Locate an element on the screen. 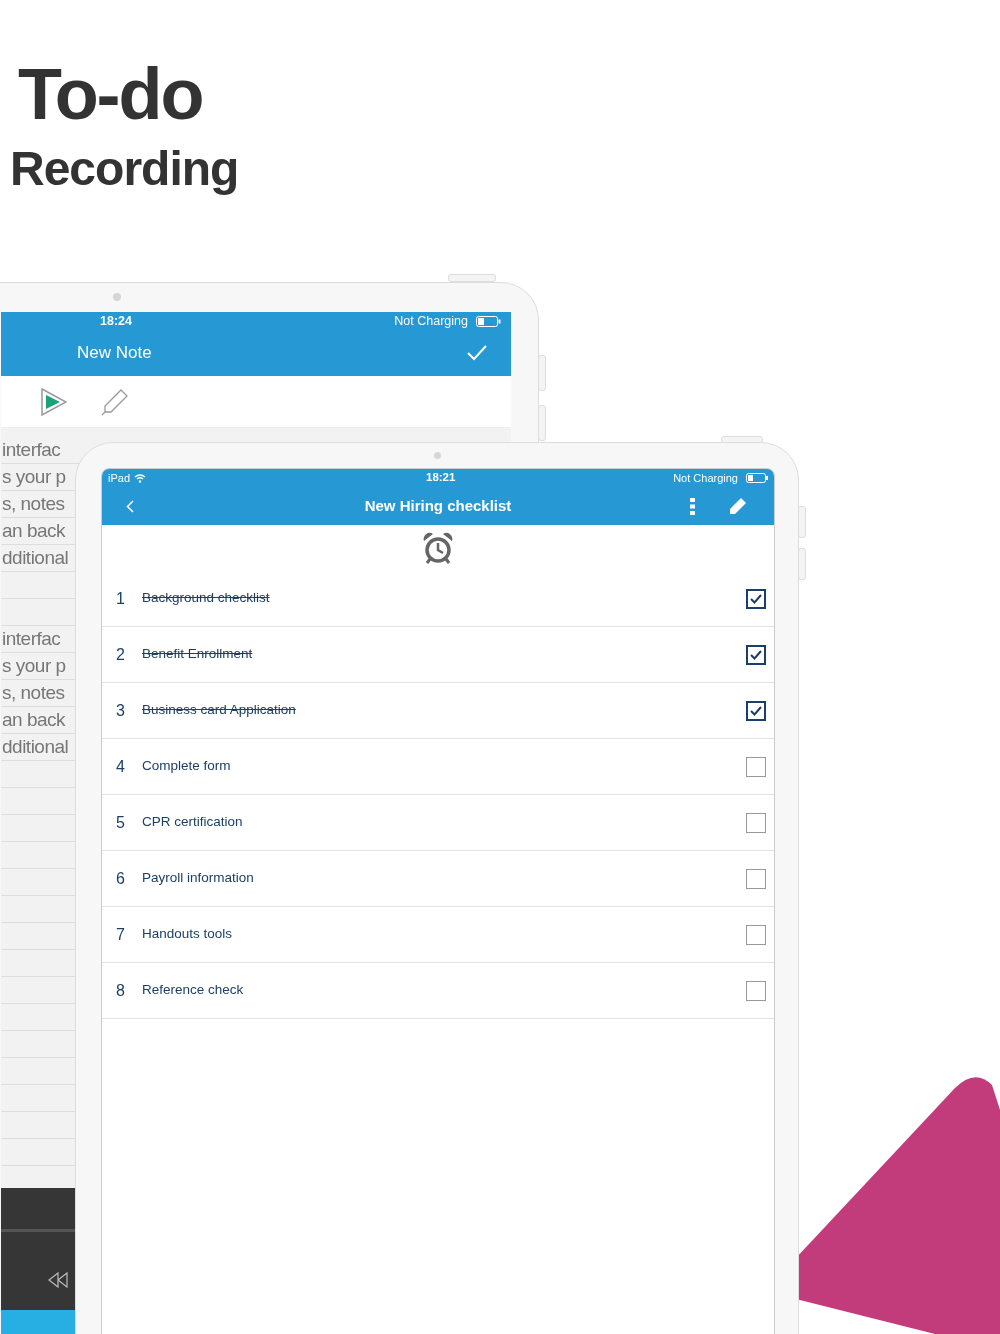 This screenshot has width=1000, height=1334. status-time: 18:21 is located at coordinates (441, 478).